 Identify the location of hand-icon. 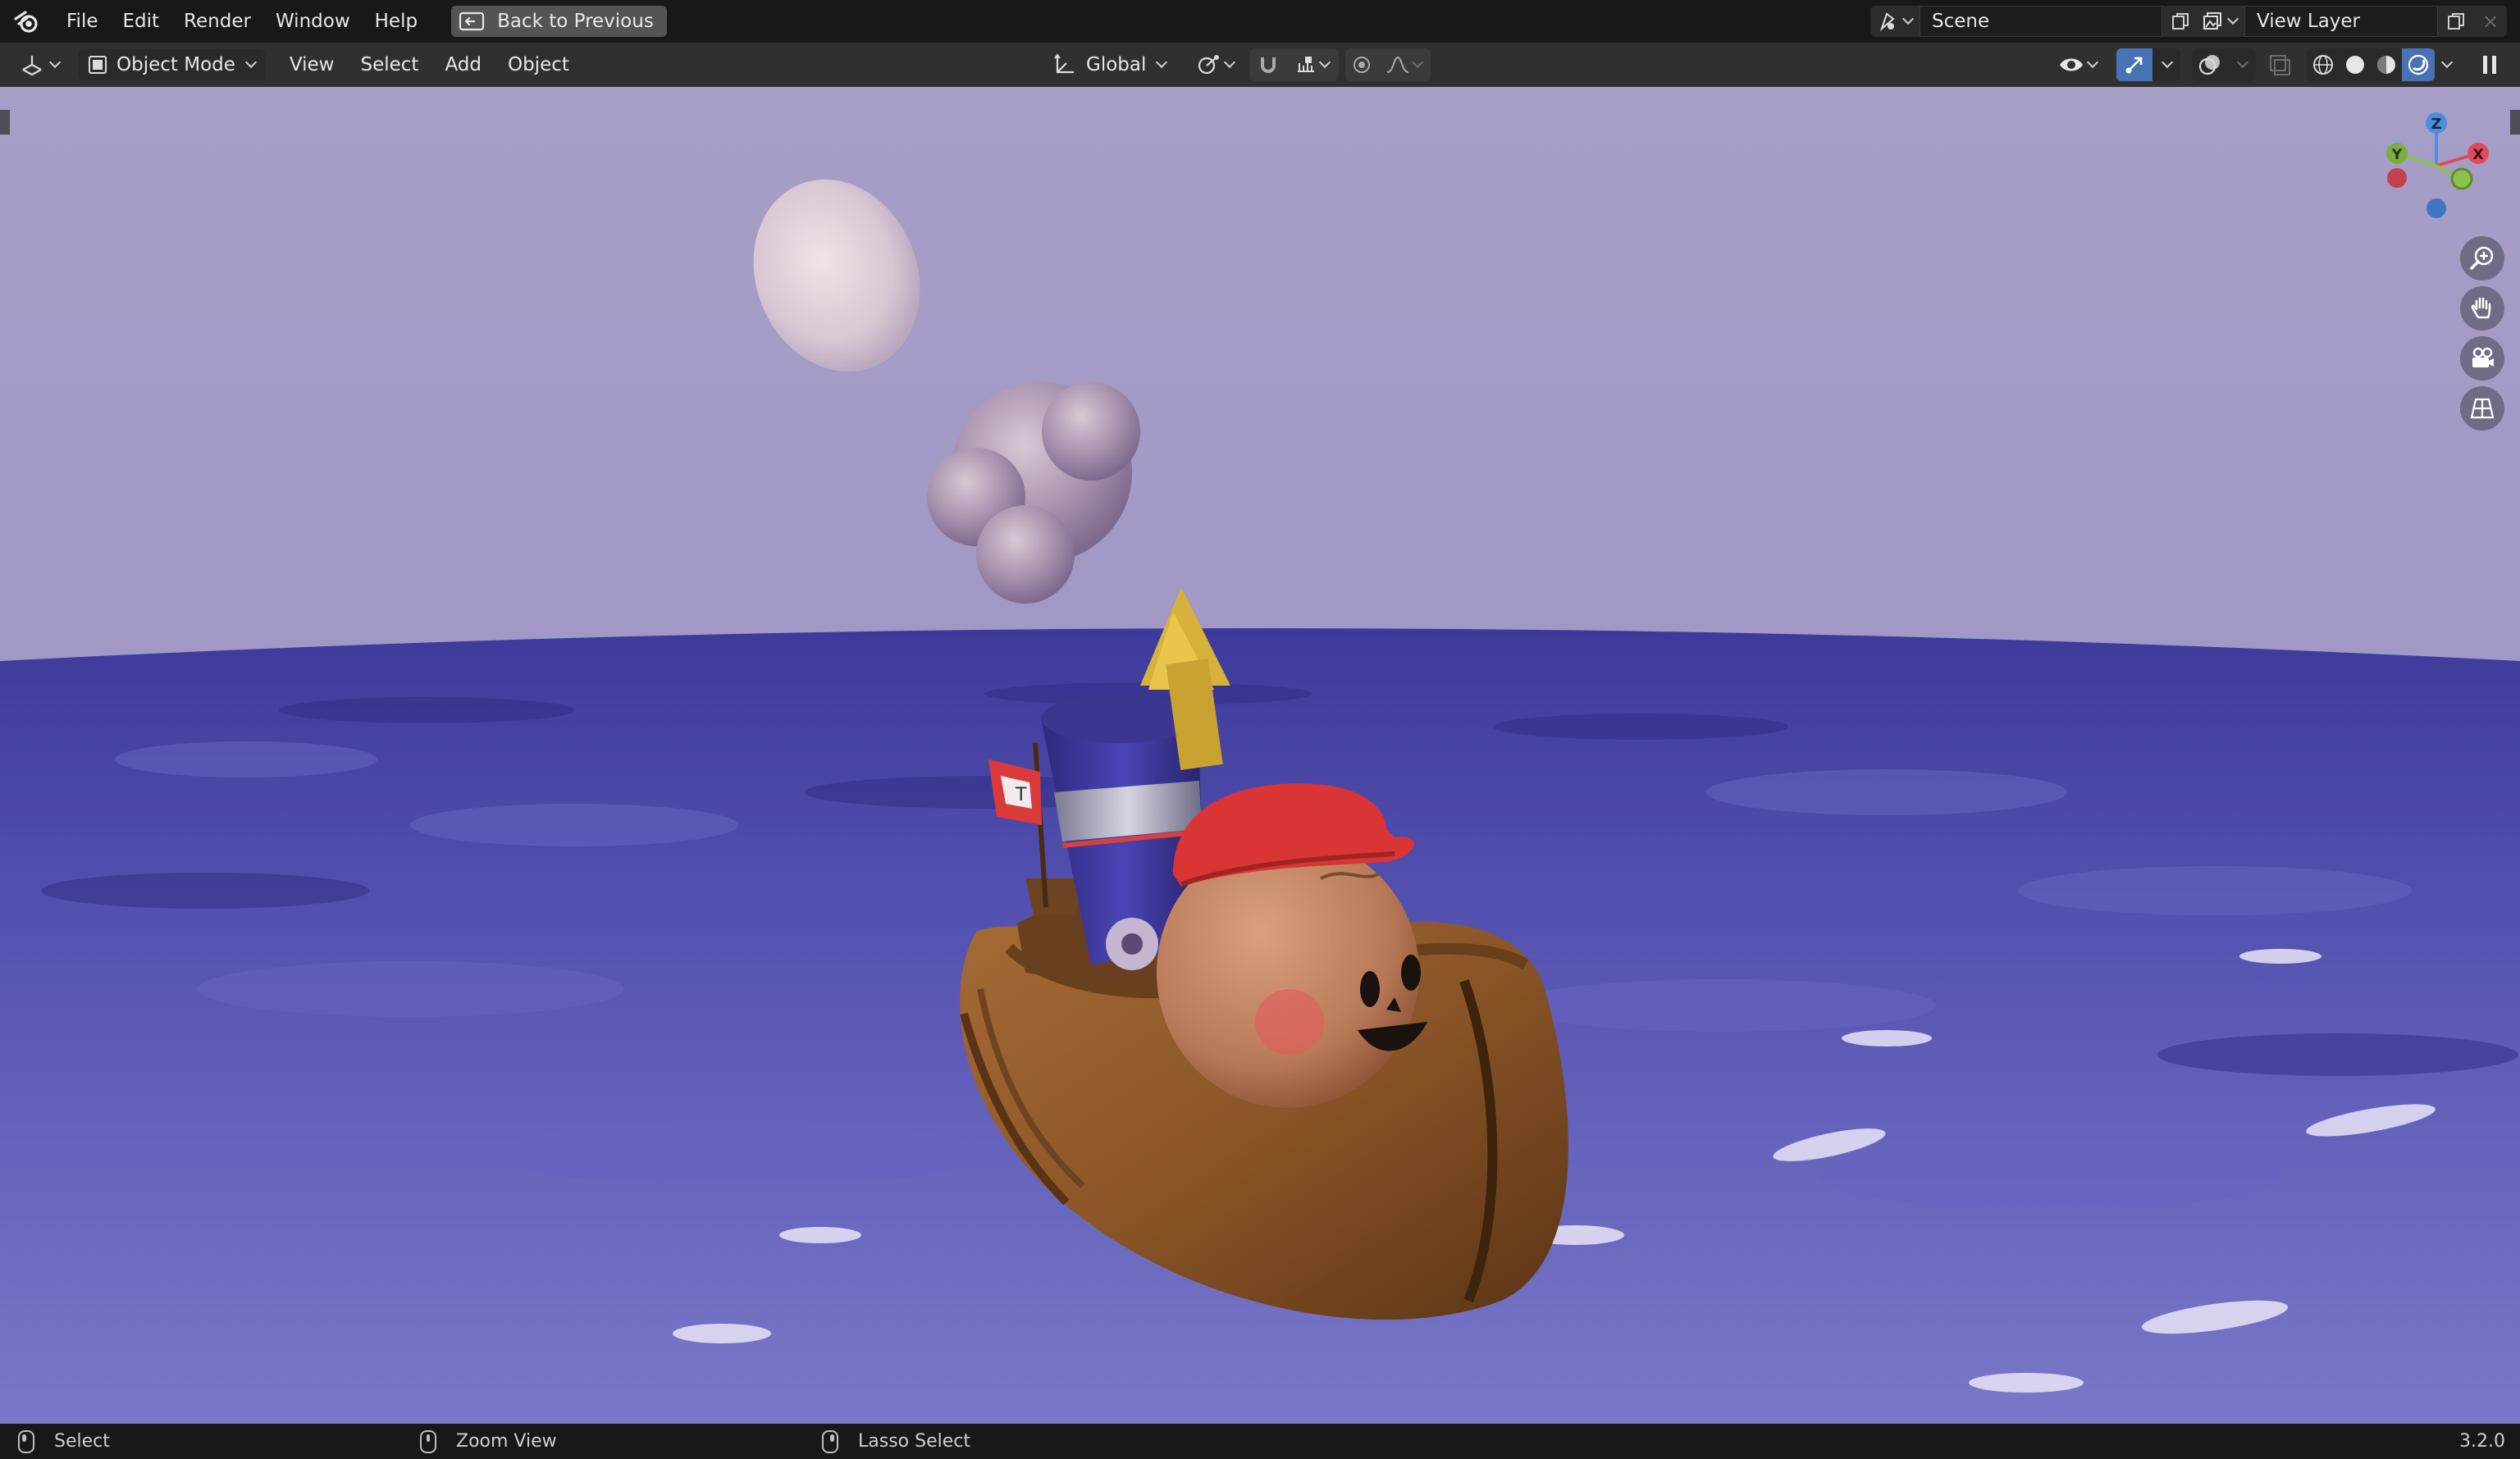
(2481, 308).